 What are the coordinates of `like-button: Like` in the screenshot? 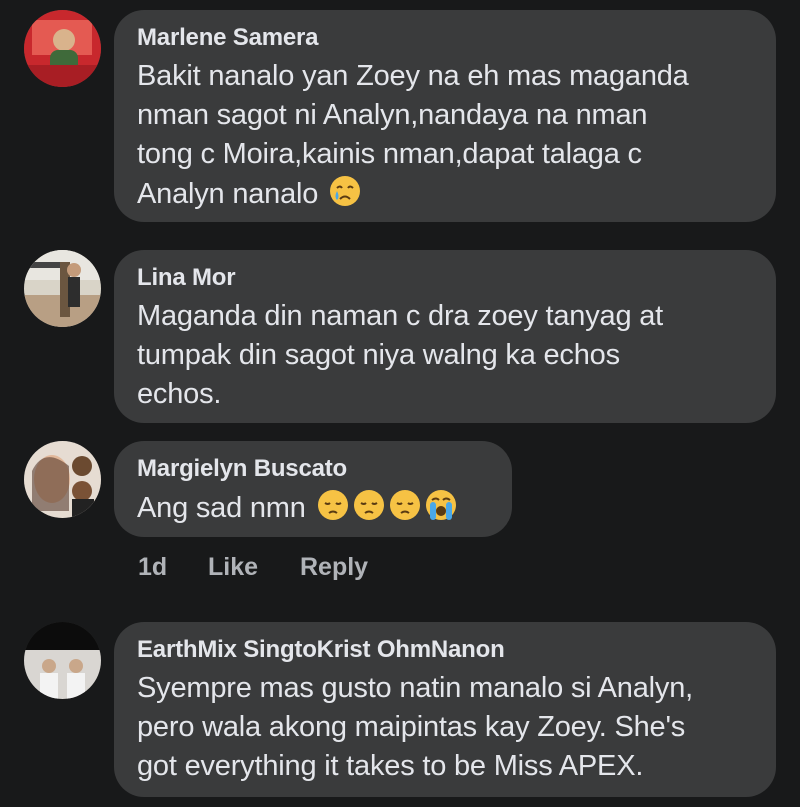 It's located at (254, 567).